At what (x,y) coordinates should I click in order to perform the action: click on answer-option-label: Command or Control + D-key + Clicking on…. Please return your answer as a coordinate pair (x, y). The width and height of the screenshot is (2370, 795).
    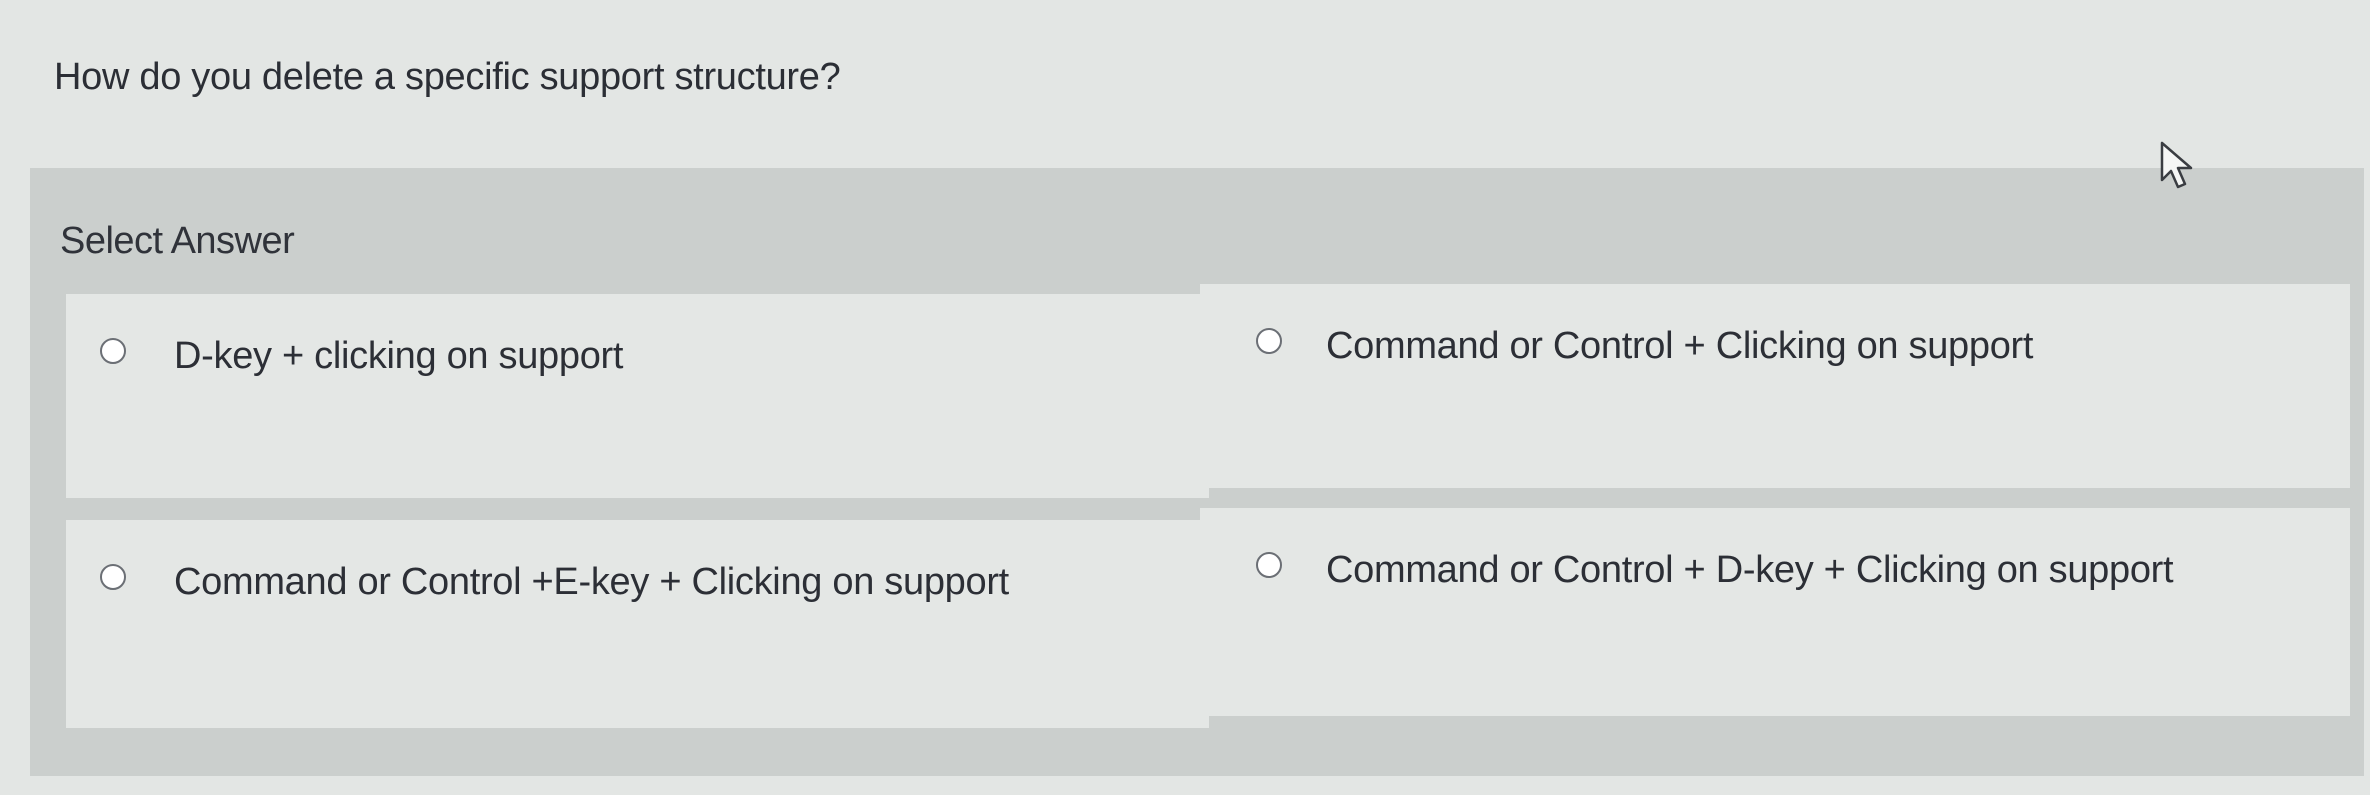
    Looking at the image, I should click on (1750, 570).